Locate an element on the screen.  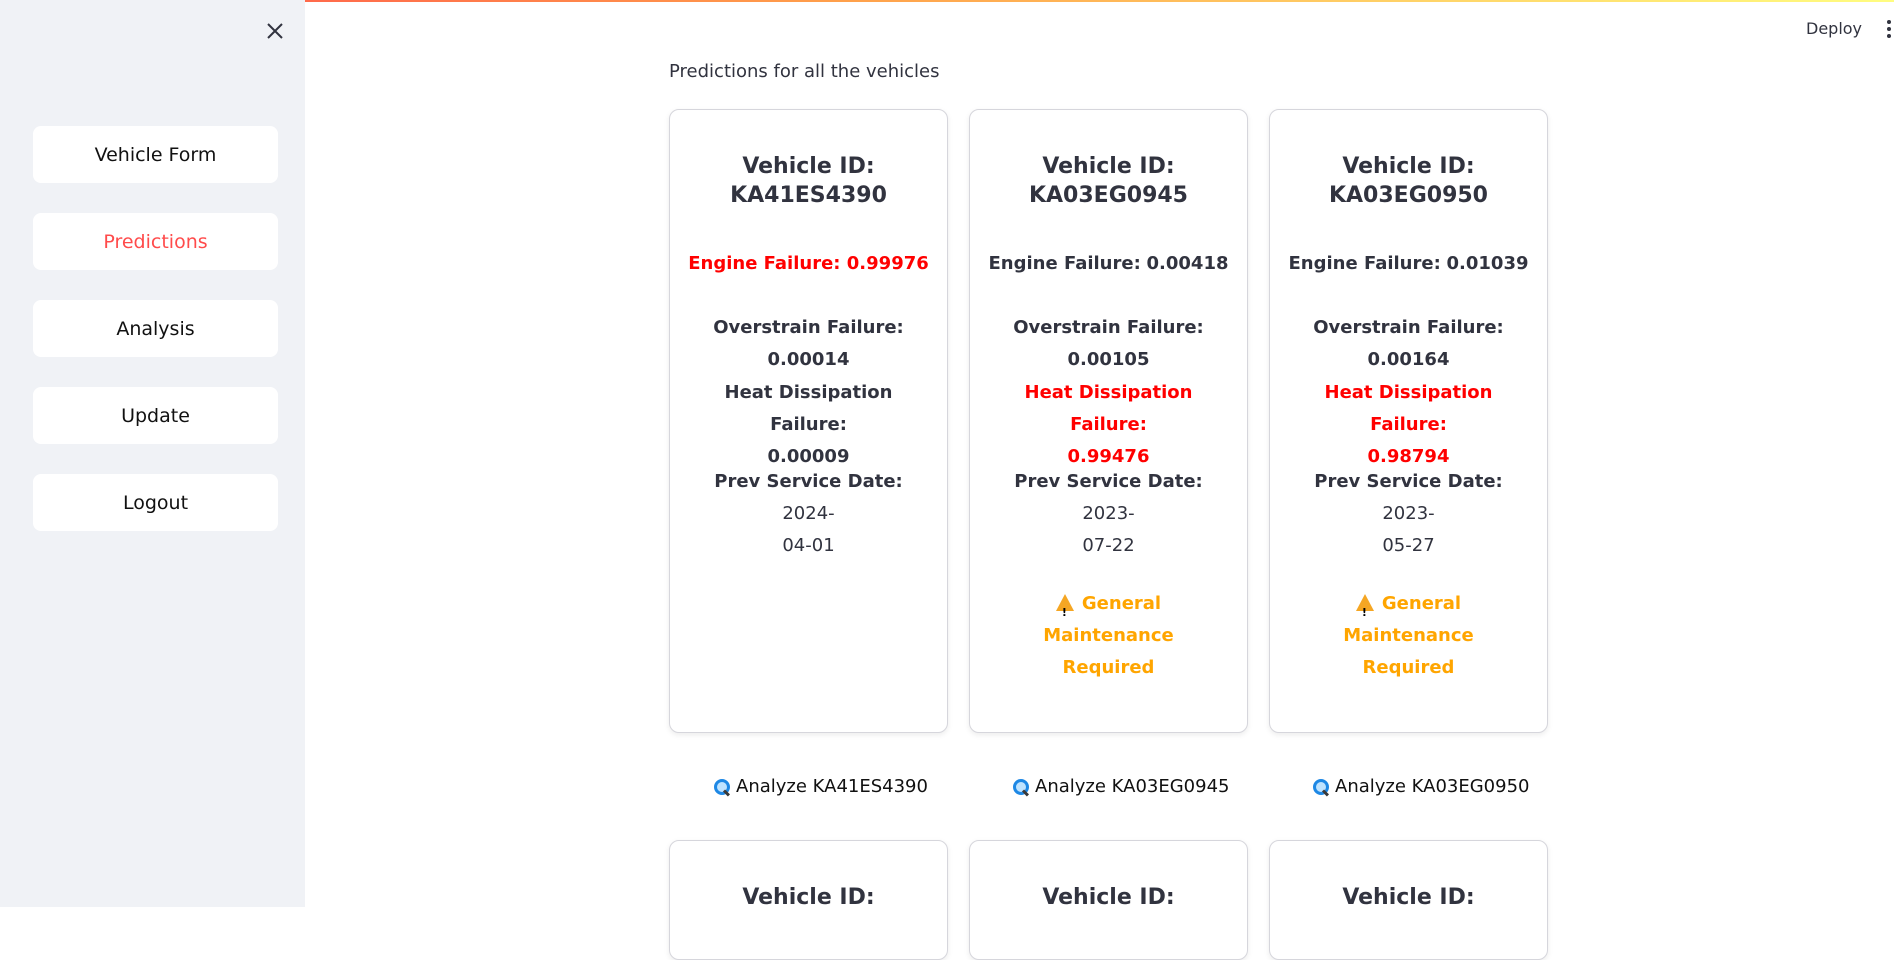
vehicle-id: KA41ES4390 is located at coordinates (808, 195).